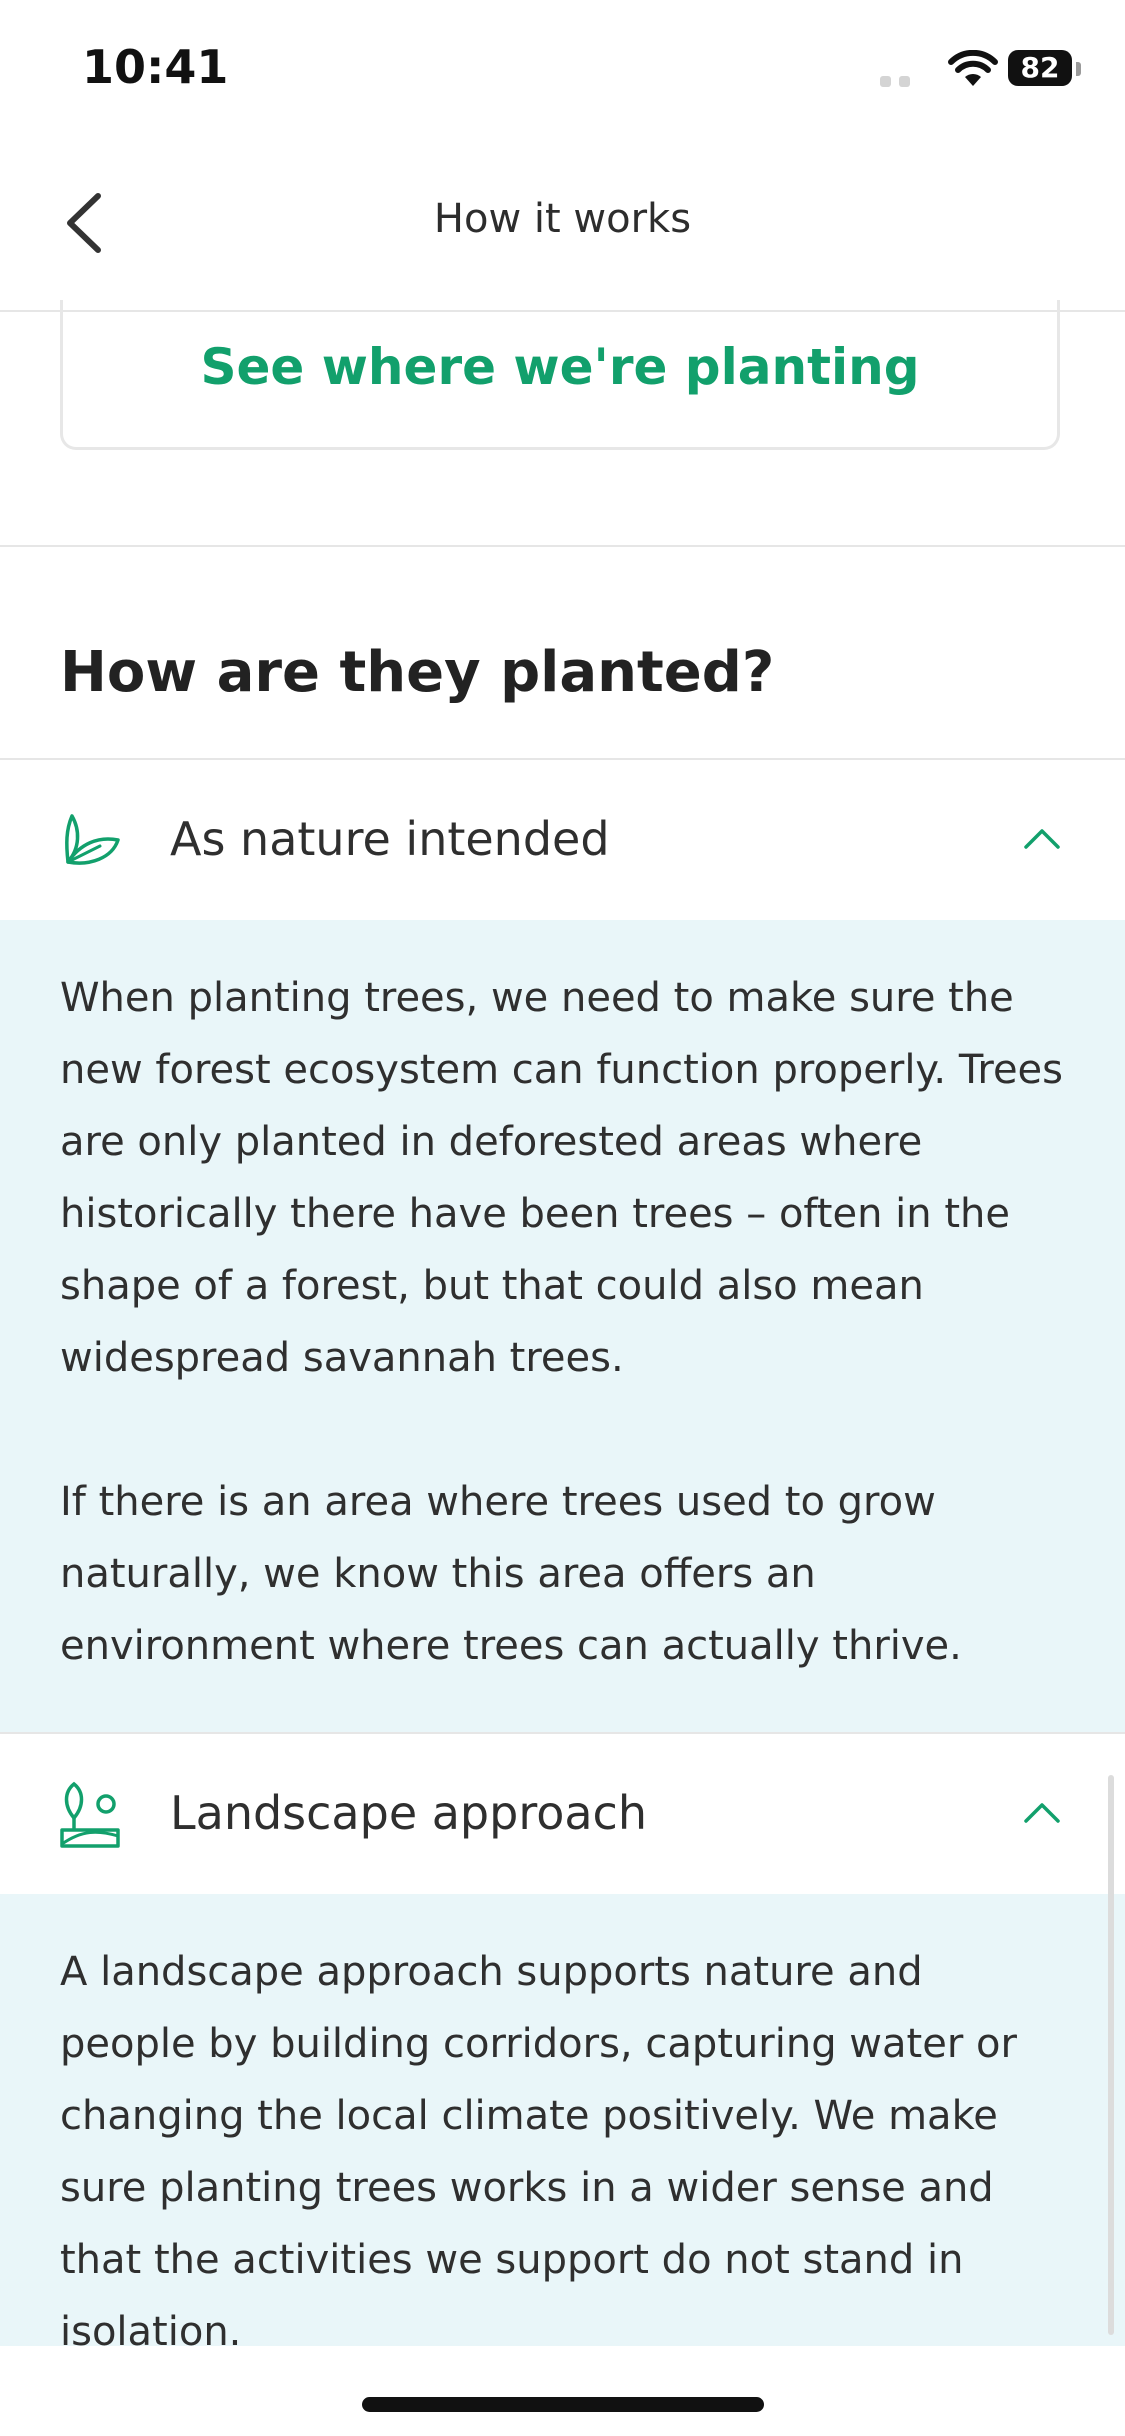 The image size is (1125, 2436). What do you see at coordinates (973, 68) in the screenshot?
I see `wifi-icon` at bounding box center [973, 68].